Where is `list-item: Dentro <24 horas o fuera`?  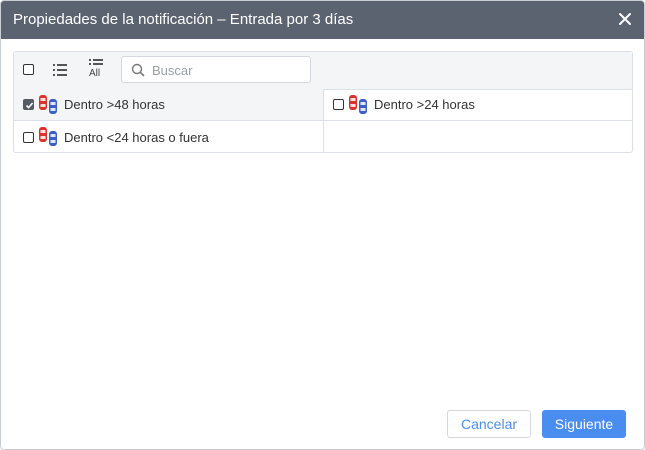
list-item: Dentro <24 horas o fuera is located at coordinates (169, 137).